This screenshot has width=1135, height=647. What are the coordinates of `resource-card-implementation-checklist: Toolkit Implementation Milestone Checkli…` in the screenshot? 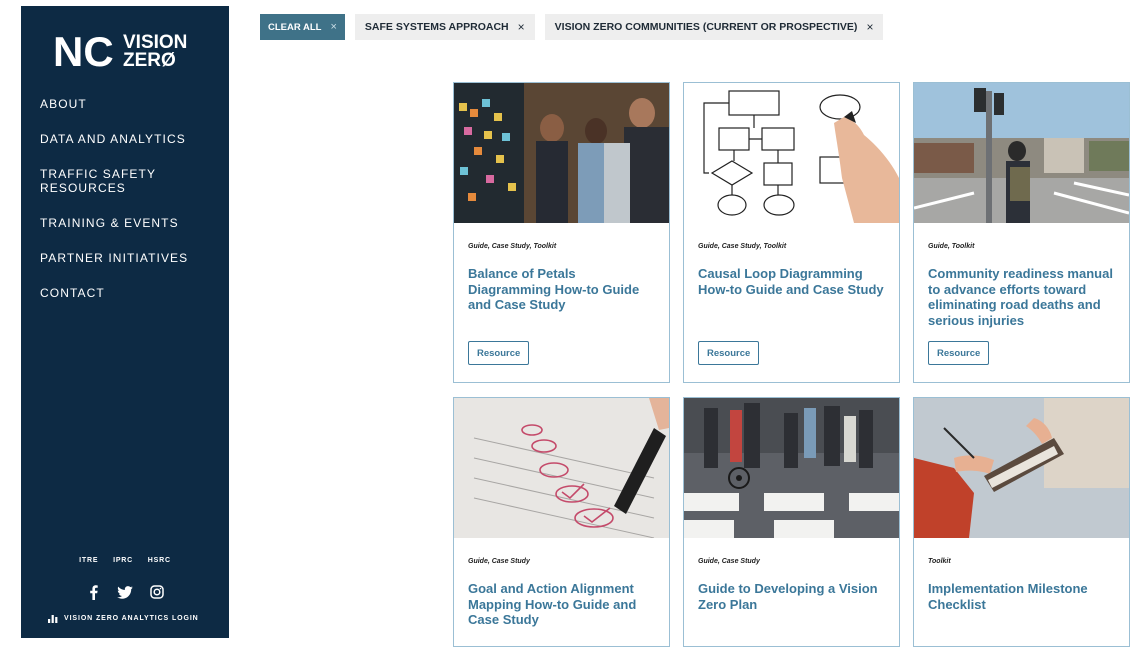 It's located at (1021, 522).